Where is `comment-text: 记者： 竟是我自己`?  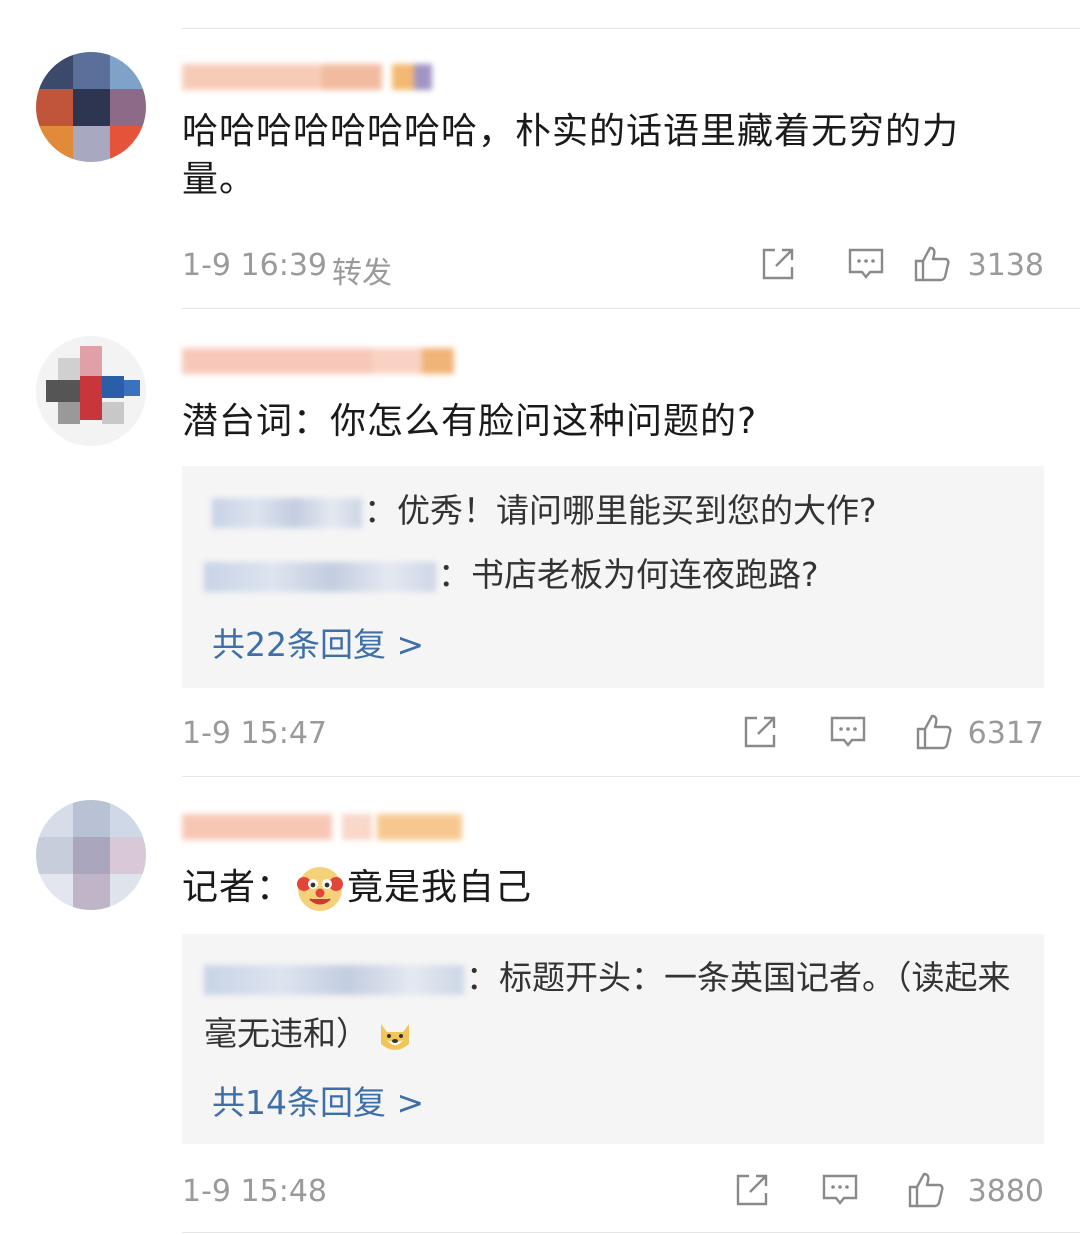 comment-text: 记者： 竟是我自己 is located at coordinates (607, 889).